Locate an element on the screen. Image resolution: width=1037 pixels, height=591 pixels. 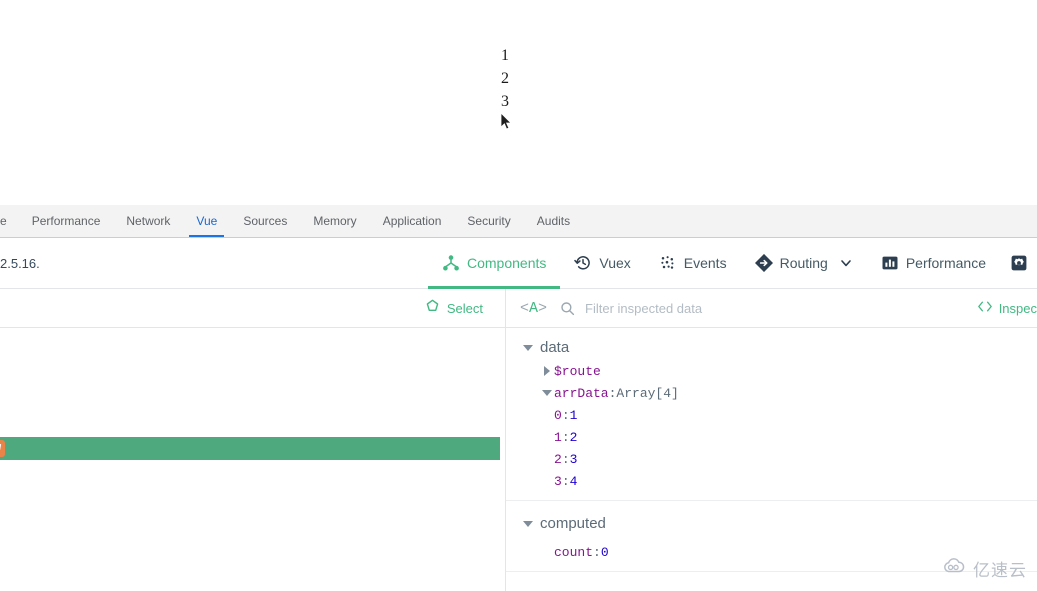
selected-component-tag-letter: A is located at coordinates (534, 308).